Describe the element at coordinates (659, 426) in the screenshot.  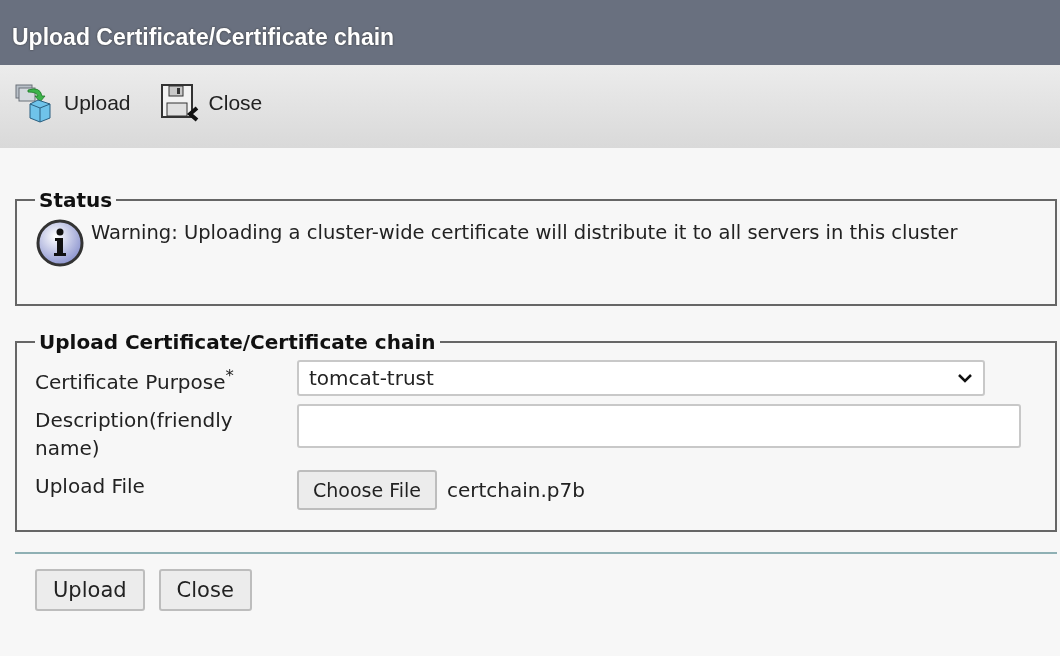
I see `description-field` at that location.